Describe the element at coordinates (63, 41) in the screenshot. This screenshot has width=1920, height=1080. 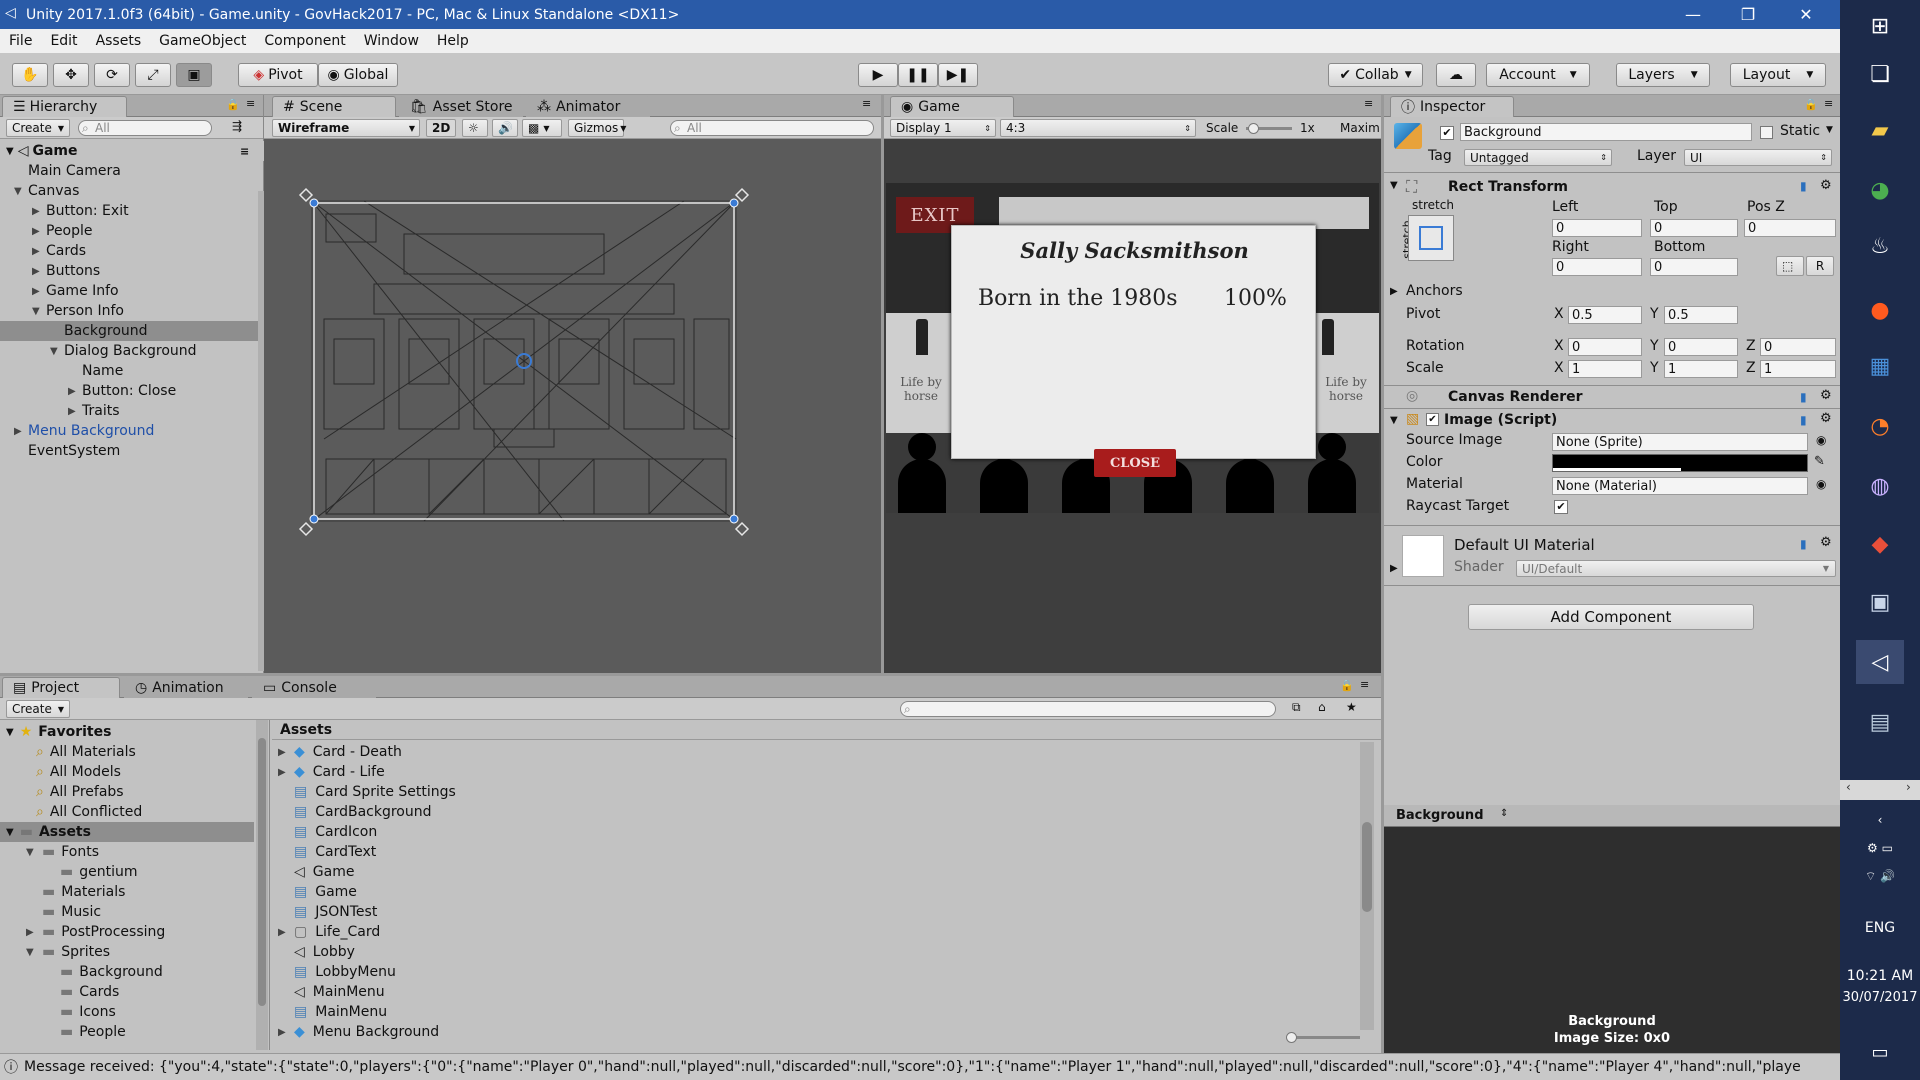
I see `menu-edit: Edit` at that location.